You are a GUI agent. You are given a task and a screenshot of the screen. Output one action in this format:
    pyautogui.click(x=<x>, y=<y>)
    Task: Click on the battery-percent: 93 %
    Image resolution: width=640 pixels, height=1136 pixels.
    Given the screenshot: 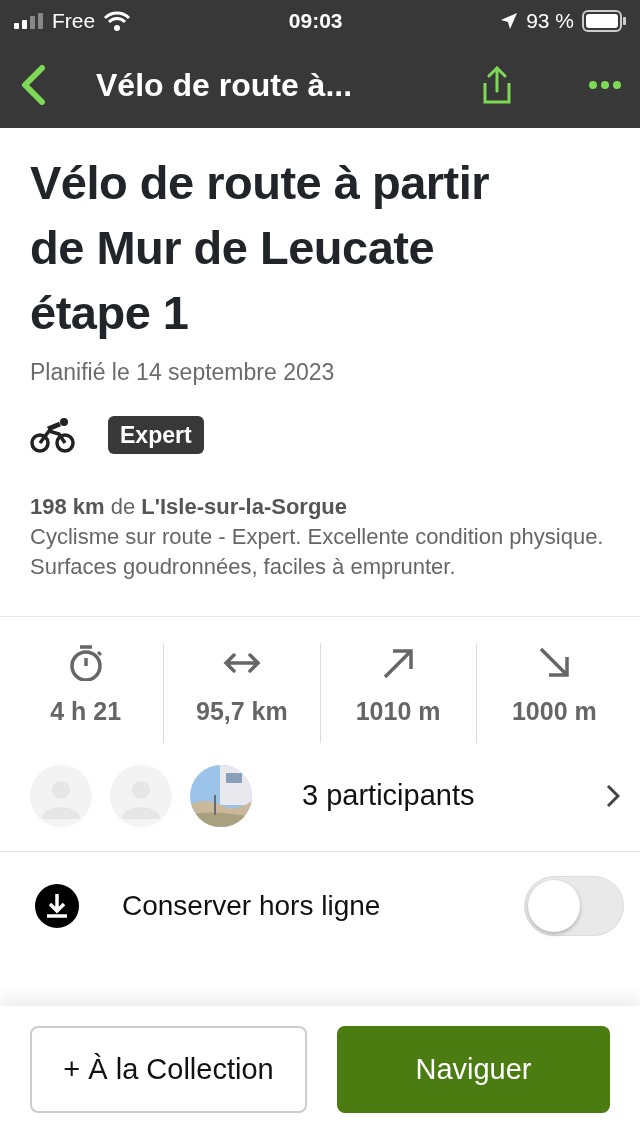 What is the action you would take?
    pyautogui.click(x=550, y=21)
    